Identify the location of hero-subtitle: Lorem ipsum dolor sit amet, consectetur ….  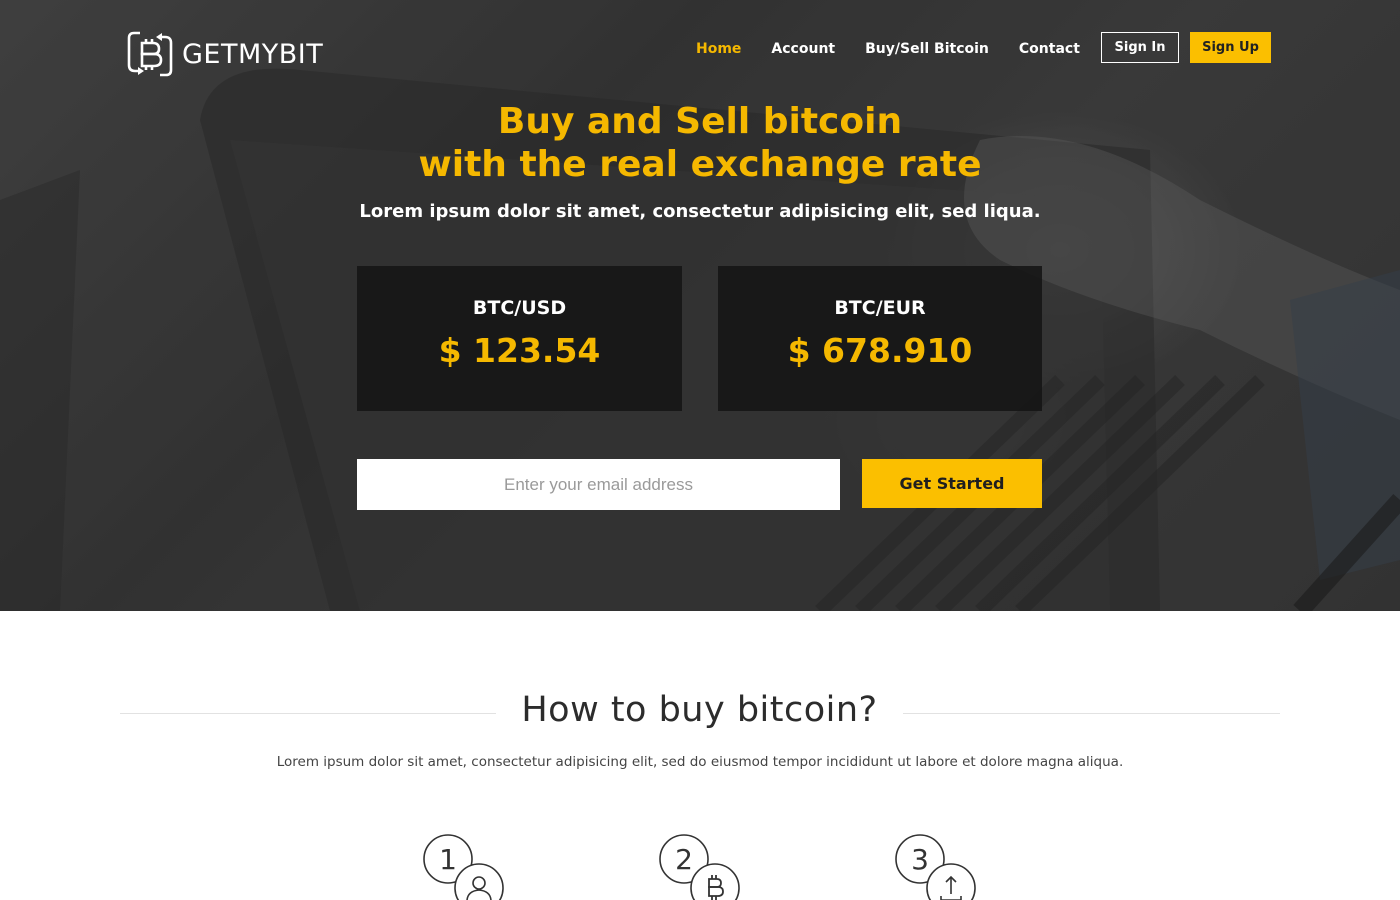
(700, 211).